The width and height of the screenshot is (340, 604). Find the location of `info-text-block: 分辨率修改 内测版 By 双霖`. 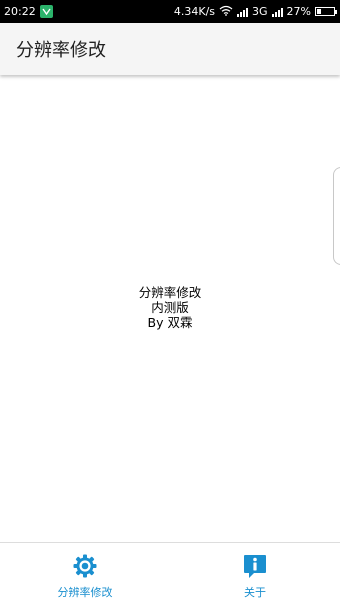

info-text-block: 分辨率修改 内测版 By 双霖 is located at coordinates (170, 307).